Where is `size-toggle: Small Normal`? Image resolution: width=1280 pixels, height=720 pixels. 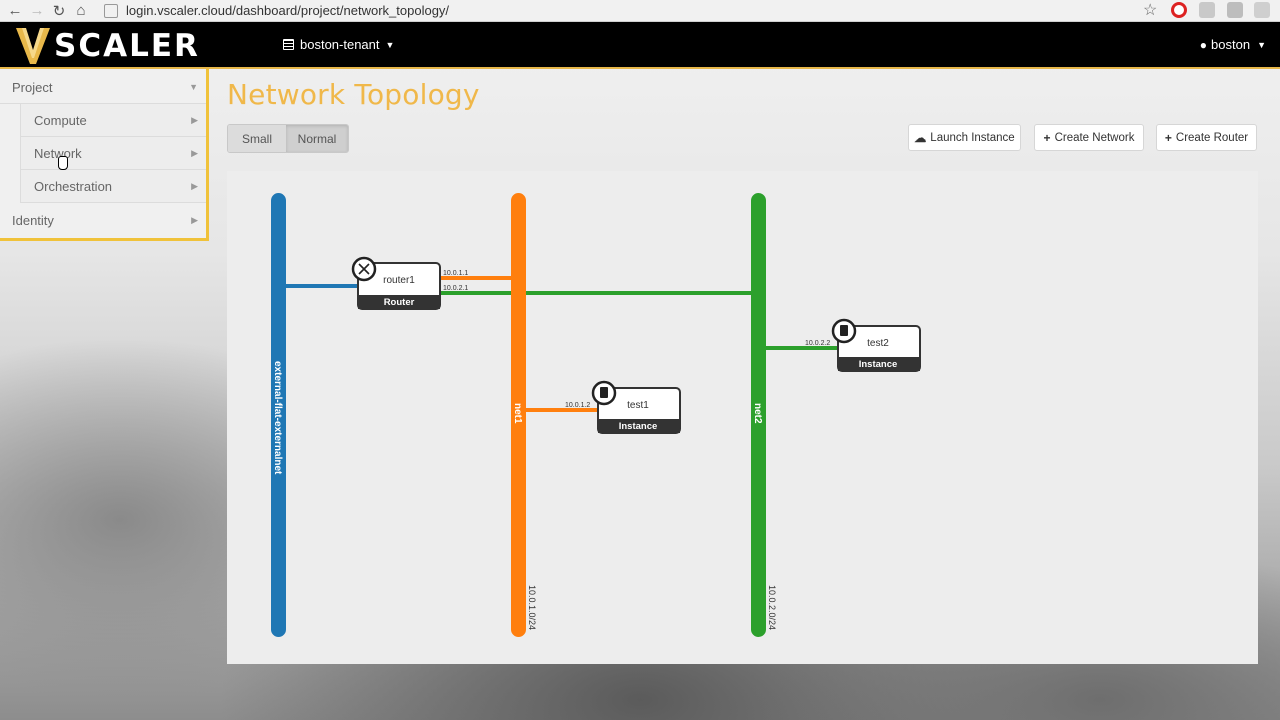 size-toggle: Small Normal is located at coordinates (288, 138).